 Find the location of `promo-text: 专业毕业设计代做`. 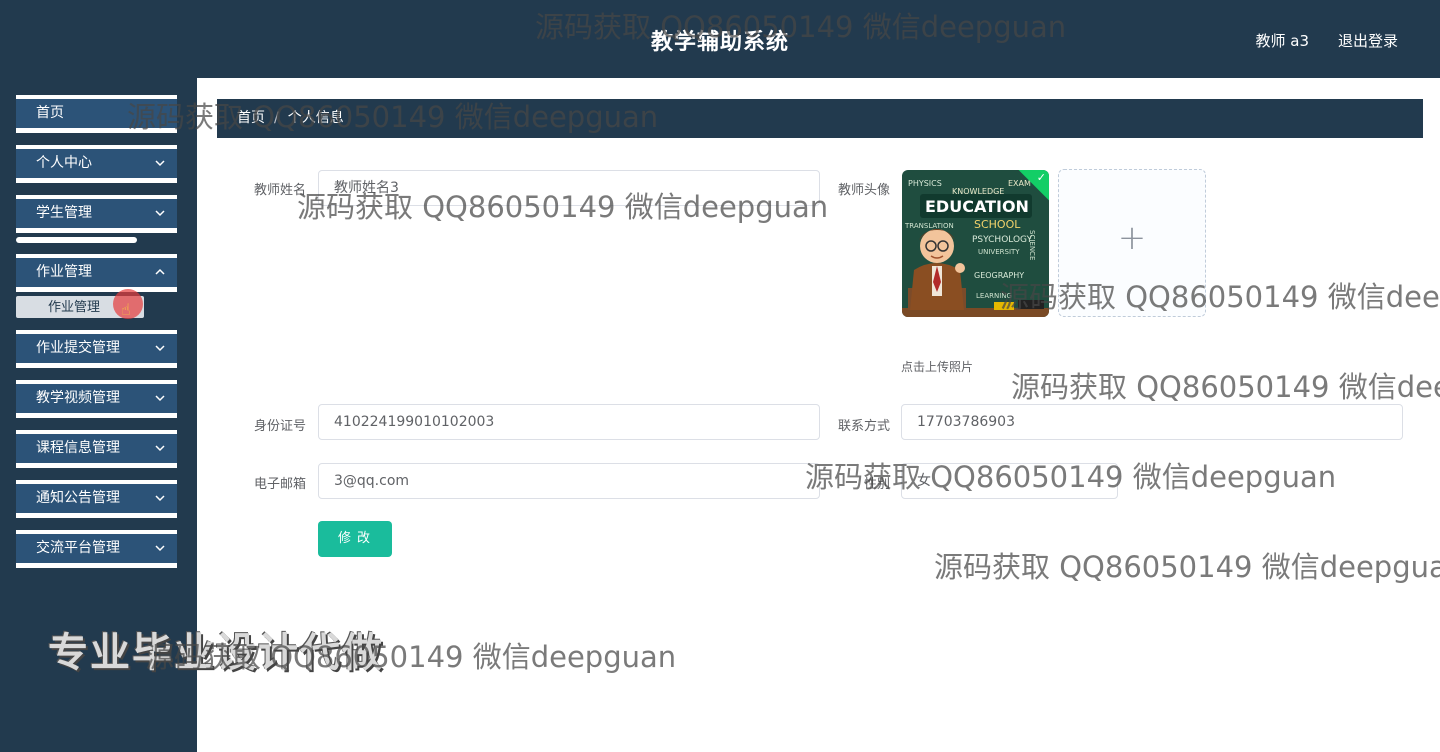

promo-text: 专业毕业设计代做 is located at coordinates (216, 653).